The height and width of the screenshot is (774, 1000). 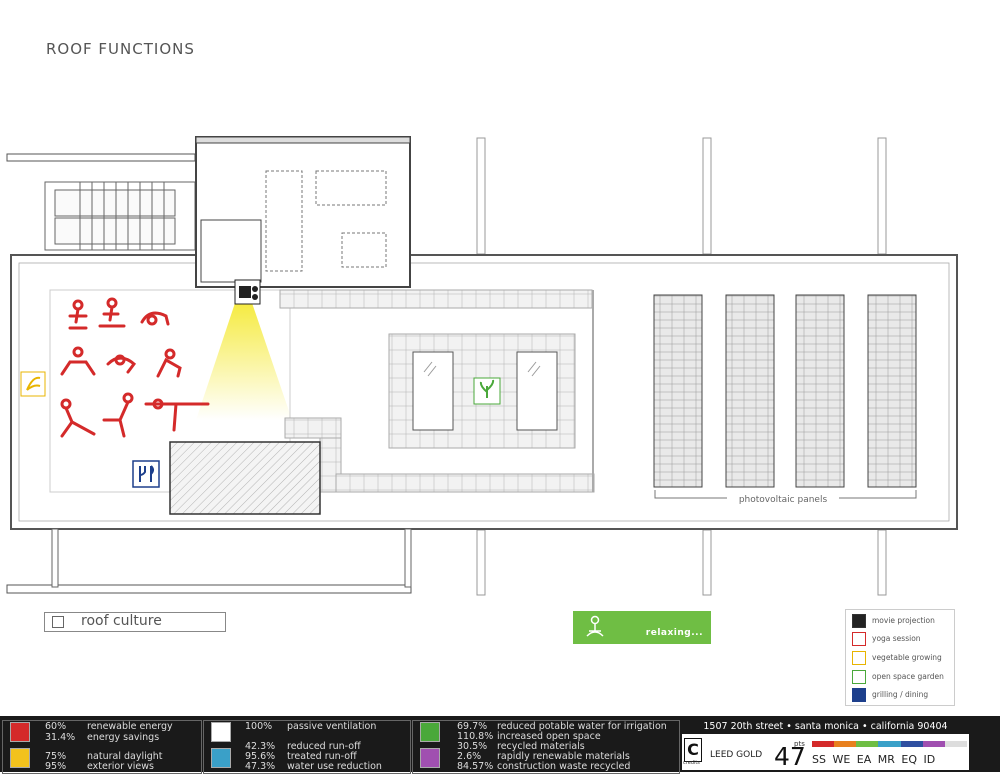 What do you see at coordinates (120, 216) in the screenshot?
I see `stair` at bounding box center [120, 216].